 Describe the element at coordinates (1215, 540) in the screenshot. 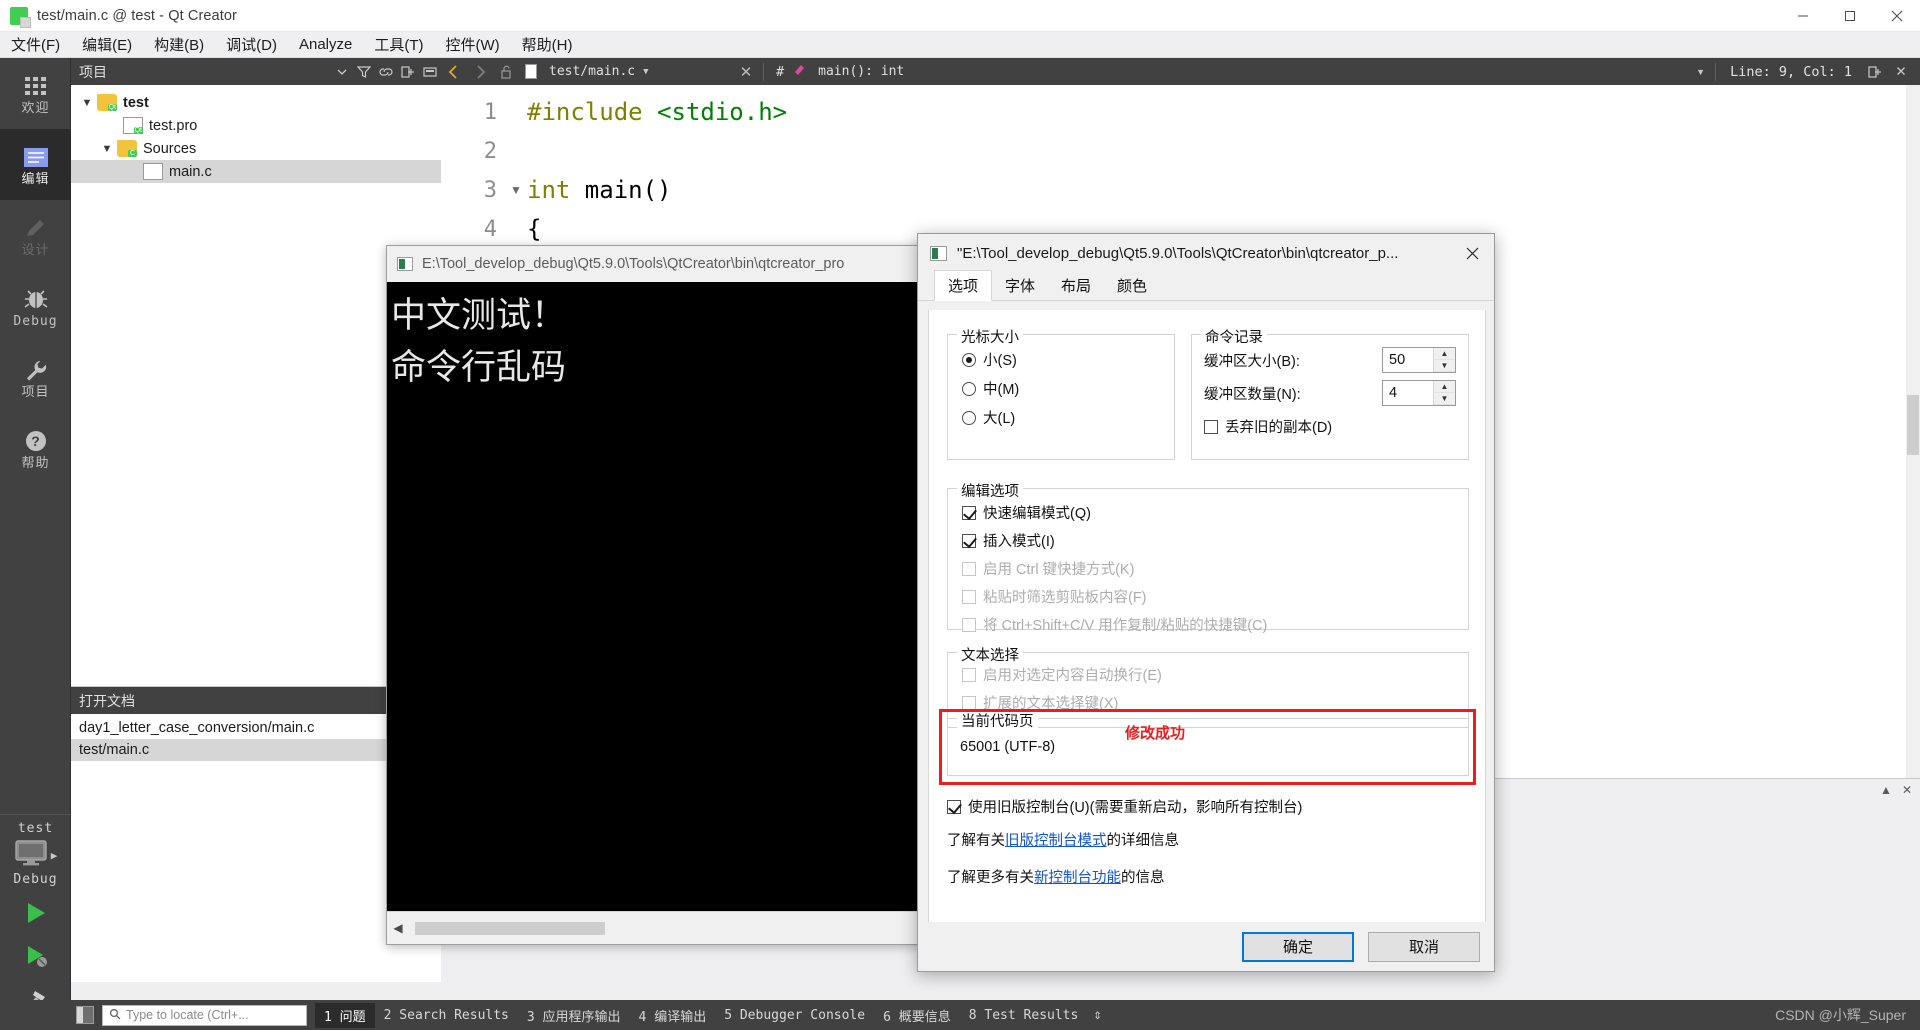

I see `checkbox-insert-mode: 插入模式(I)` at that location.